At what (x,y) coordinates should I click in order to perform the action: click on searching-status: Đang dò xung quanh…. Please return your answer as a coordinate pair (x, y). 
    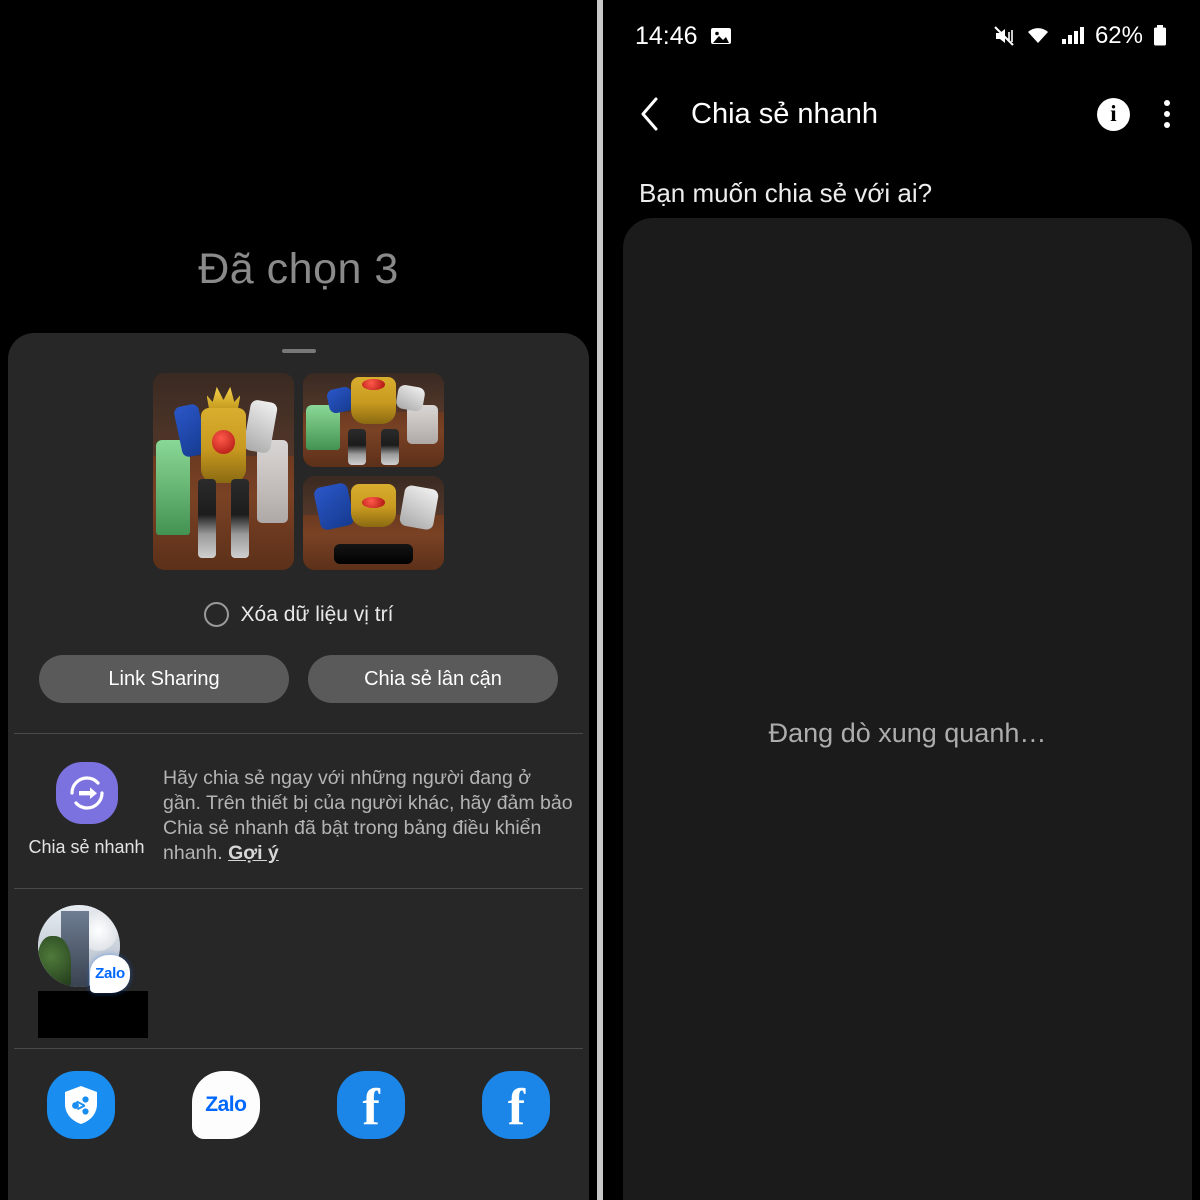
    Looking at the image, I should click on (907, 733).